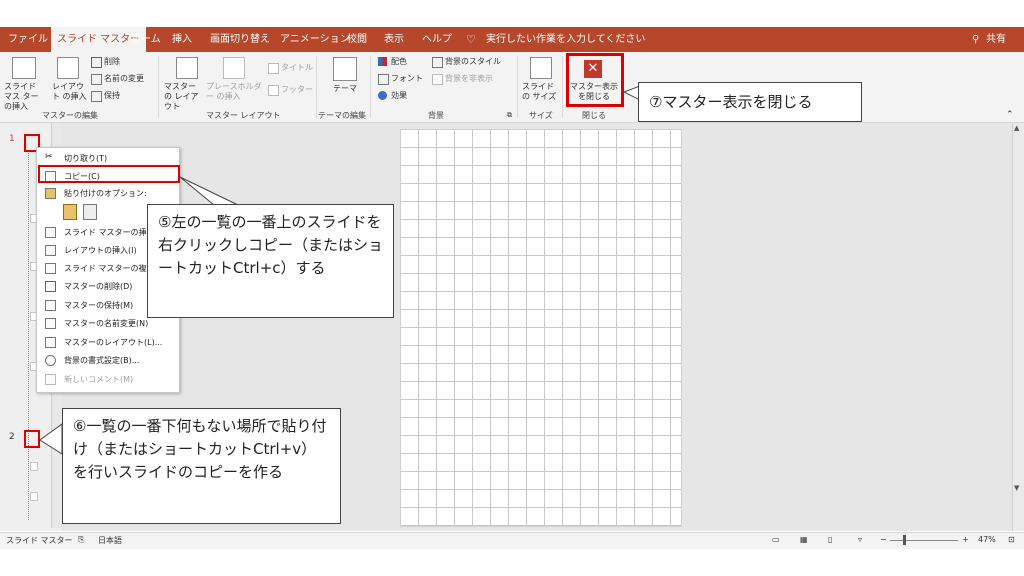 Image resolution: width=1024 pixels, height=576 pixels. What do you see at coordinates (39, 540) in the screenshot?
I see `status-view-mode: スライド マスター` at bounding box center [39, 540].